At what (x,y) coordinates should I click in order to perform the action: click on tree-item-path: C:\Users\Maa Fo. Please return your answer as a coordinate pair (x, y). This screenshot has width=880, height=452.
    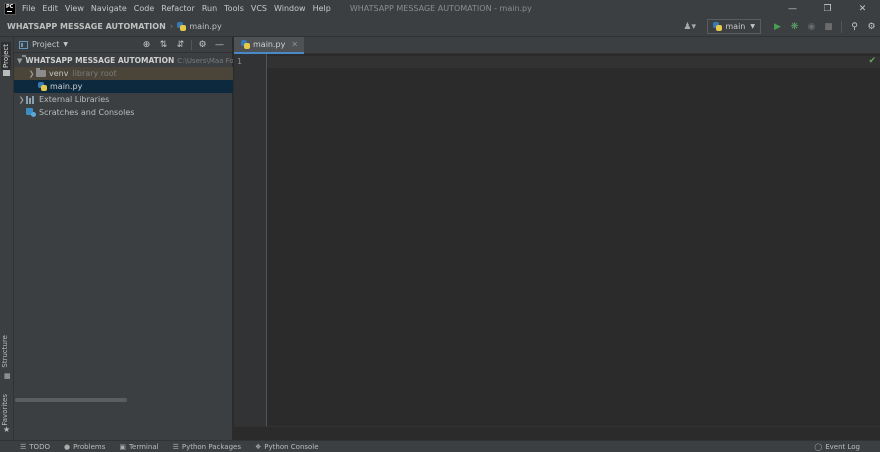
    Looking at the image, I should click on (205, 60).